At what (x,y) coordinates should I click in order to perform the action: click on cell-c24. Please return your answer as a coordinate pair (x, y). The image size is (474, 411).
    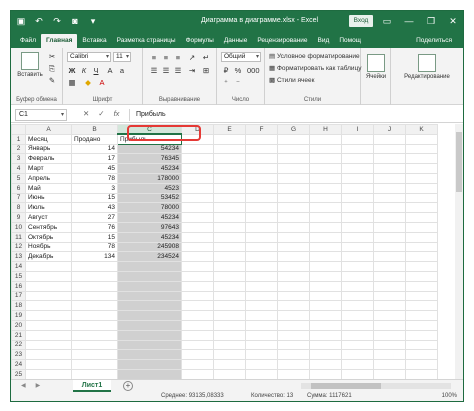
    Looking at the image, I should click on (149, 364).